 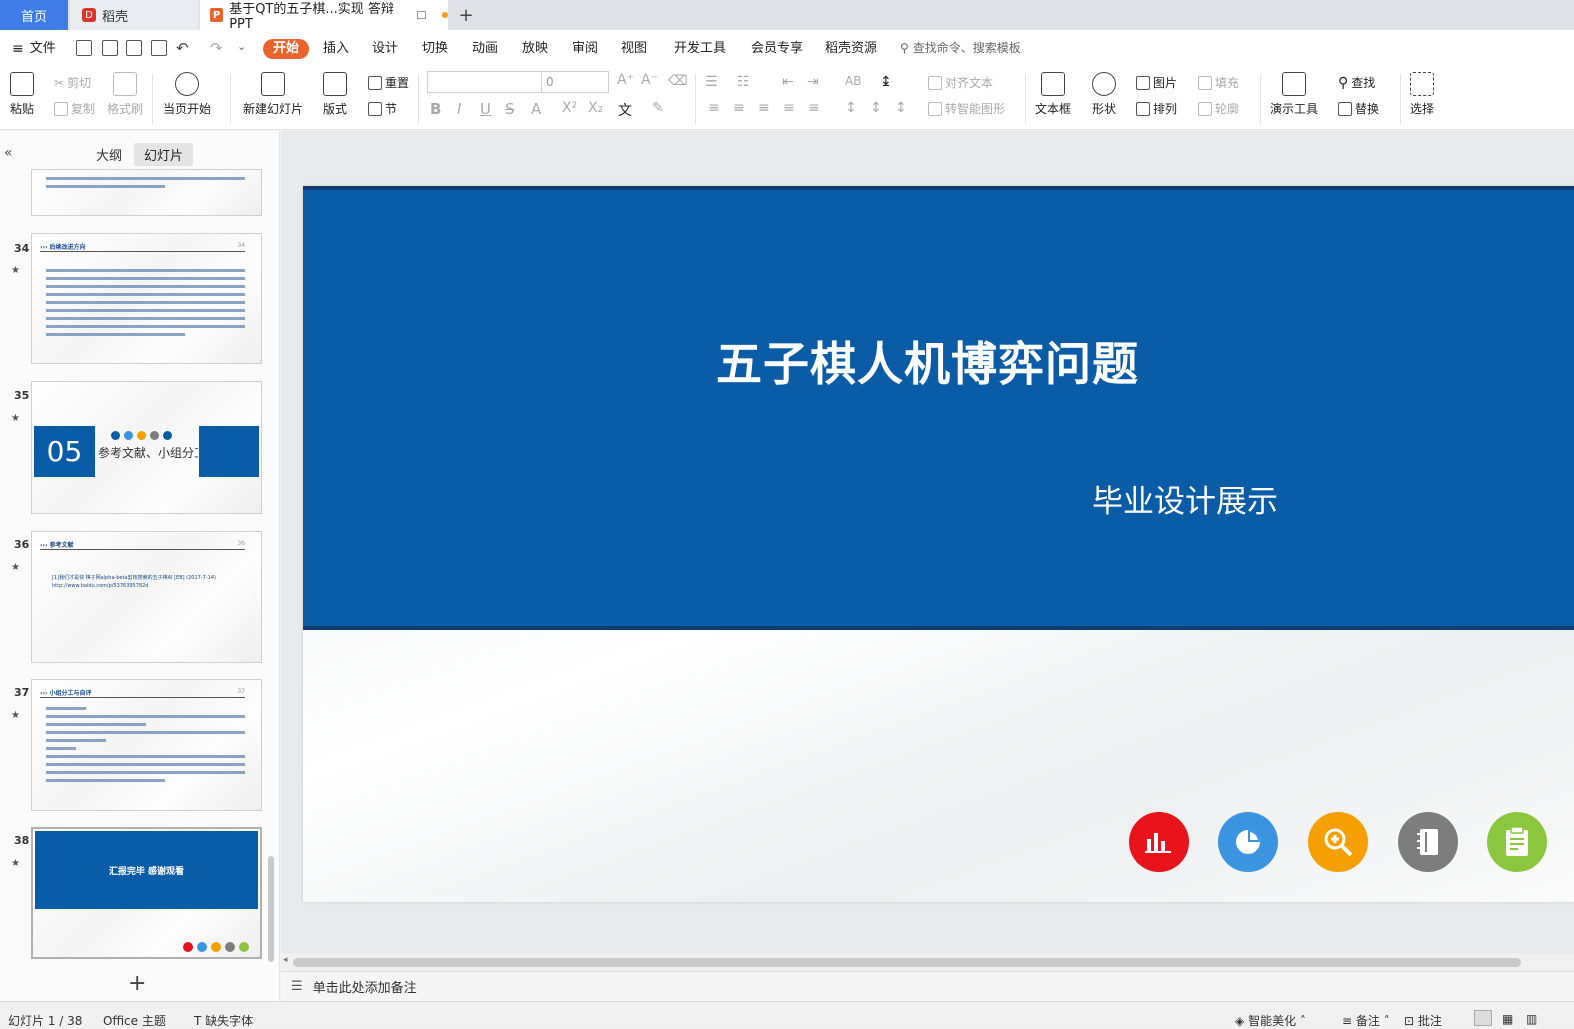 What do you see at coordinates (1356, 82) in the screenshot?
I see `find-button: ⚲ 查找` at bounding box center [1356, 82].